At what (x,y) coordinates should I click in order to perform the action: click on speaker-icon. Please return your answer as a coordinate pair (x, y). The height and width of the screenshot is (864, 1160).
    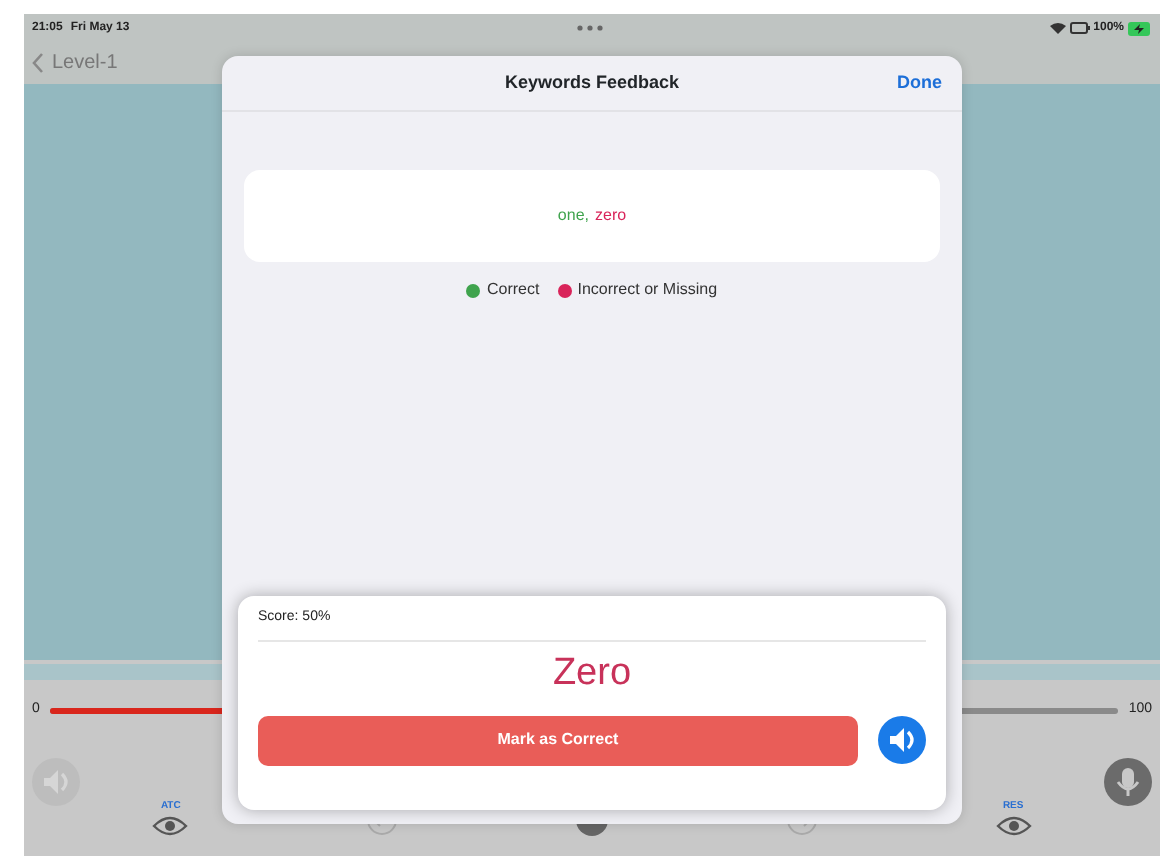
    Looking at the image, I should click on (902, 740).